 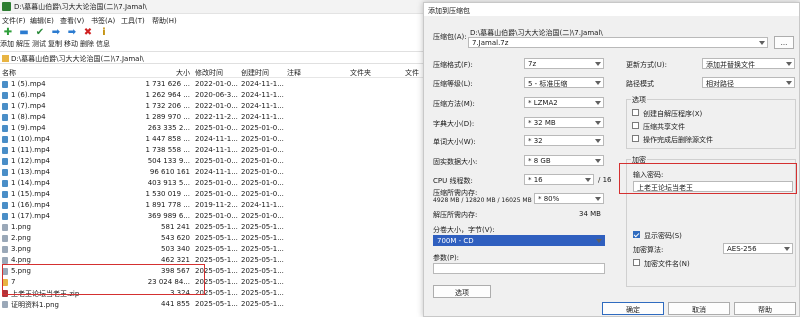 I want to click on file-name: 3.png, so click(x=21, y=249).